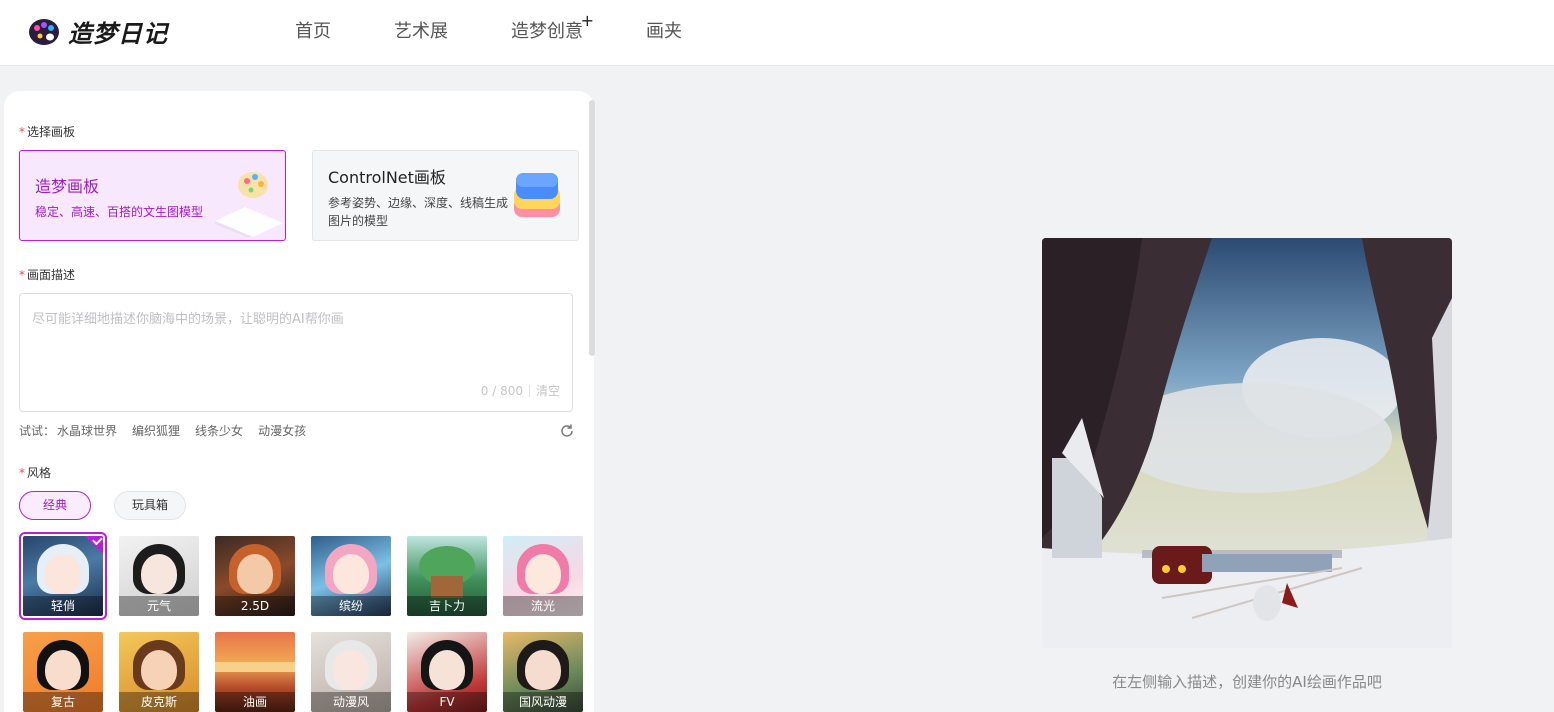 This screenshot has width=1554, height=712. I want to click on board-controlnet: ControlNet画板 参考姿势、边缘、深度、线稿生成图片的模型, so click(445, 195).